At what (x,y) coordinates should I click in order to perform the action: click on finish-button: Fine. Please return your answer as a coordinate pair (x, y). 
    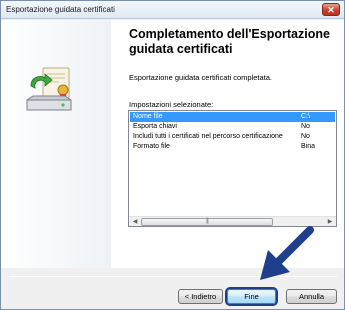
    Looking at the image, I should click on (251, 296).